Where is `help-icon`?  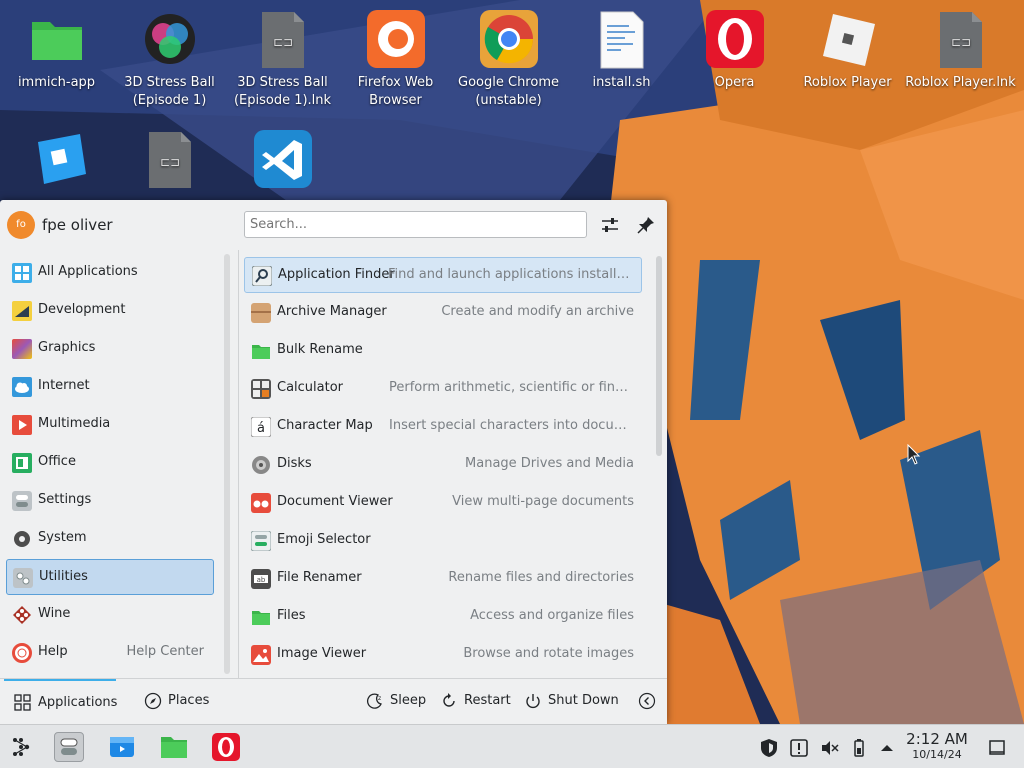
help-icon is located at coordinates (22, 653).